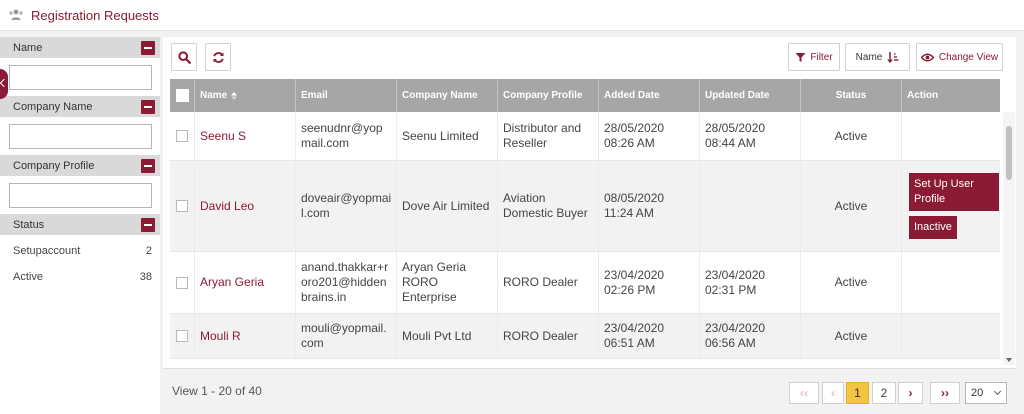 Image resolution: width=1024 pixels, height=414 pixels. I want to click on sort-ascending-icon, so click(893, 57).